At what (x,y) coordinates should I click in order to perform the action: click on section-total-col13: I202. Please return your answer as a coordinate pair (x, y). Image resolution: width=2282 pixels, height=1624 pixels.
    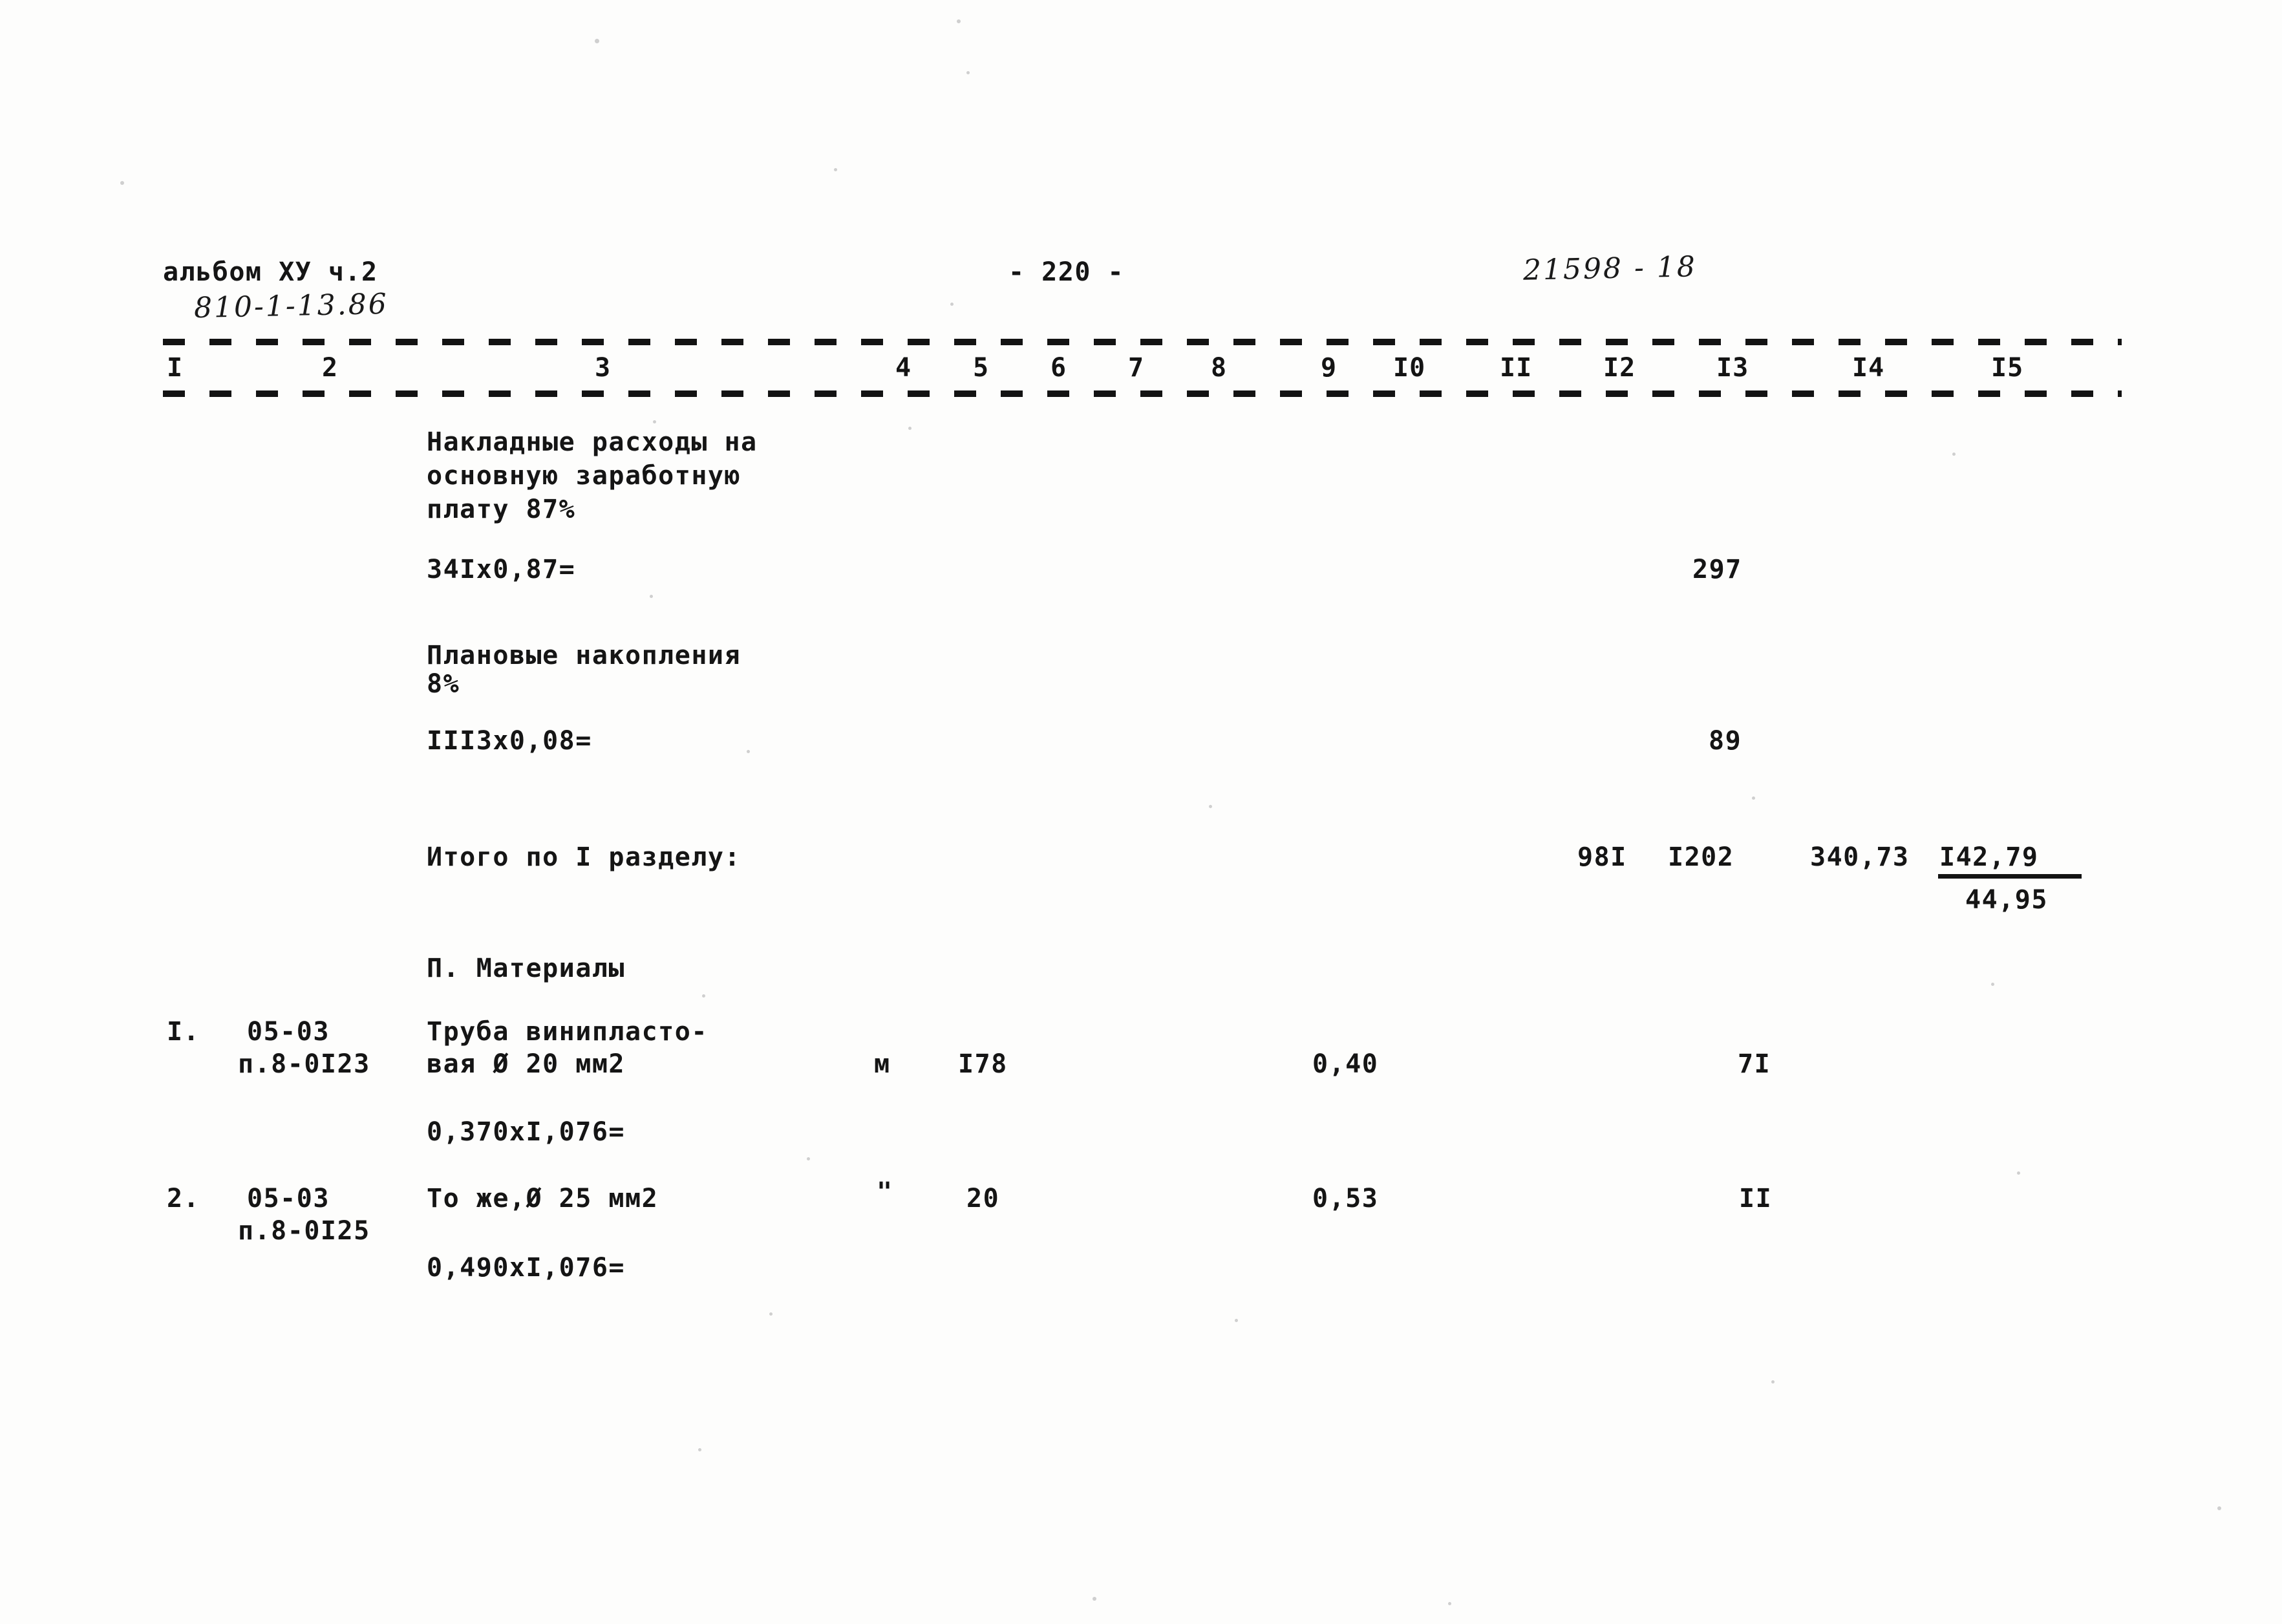
    Looking at the image, I should click on (1701, 857).